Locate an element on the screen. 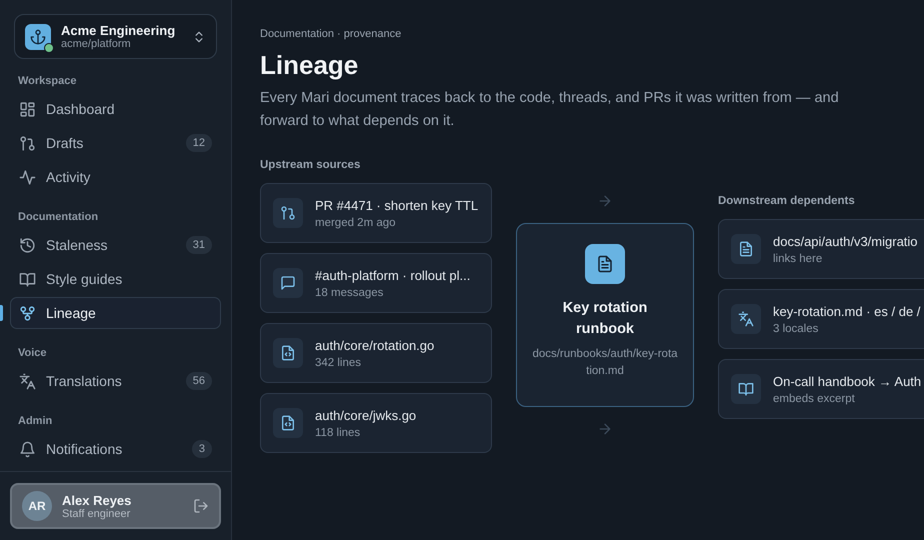 The width and height of the screenshot is (924, 540). sidebar-item: Drafts 12 is located at coordinates (115, 143).